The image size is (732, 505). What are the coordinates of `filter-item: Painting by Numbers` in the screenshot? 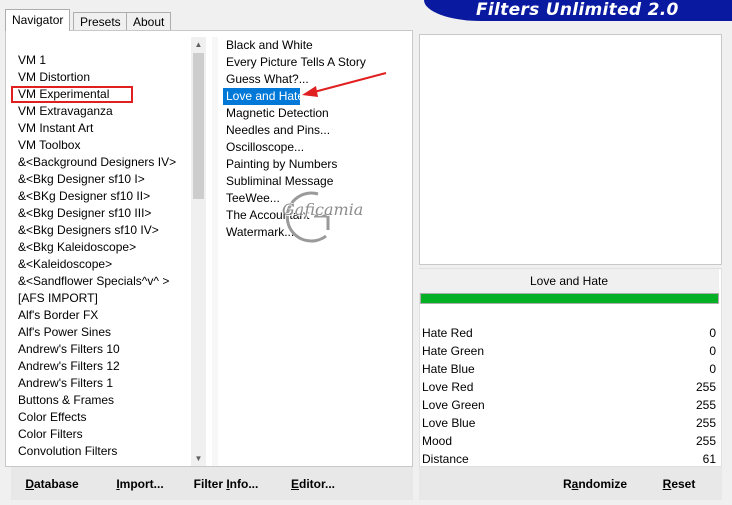 It's located at (313, 164).